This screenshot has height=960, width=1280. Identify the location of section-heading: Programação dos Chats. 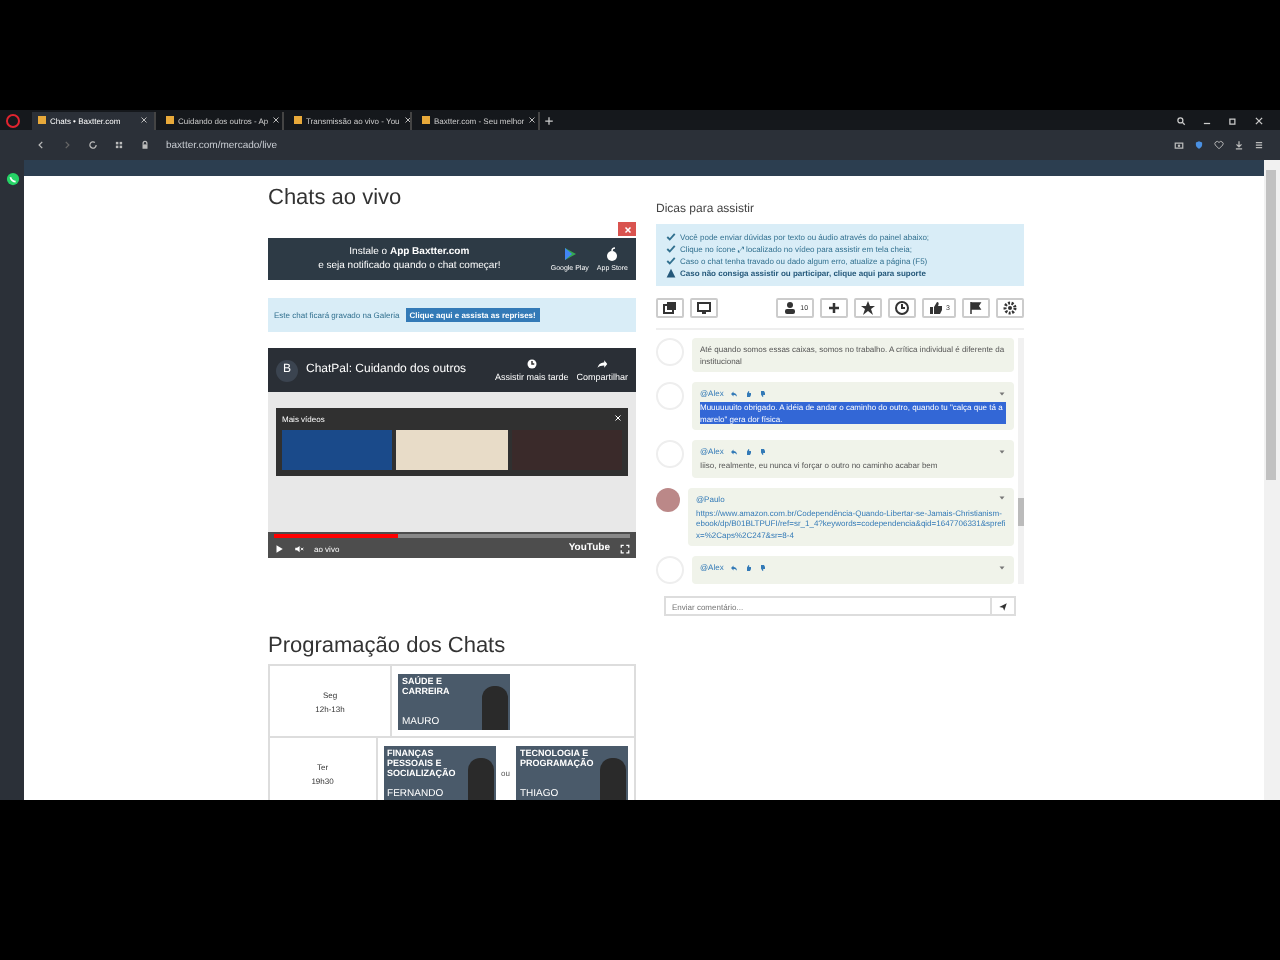
(388, 646).